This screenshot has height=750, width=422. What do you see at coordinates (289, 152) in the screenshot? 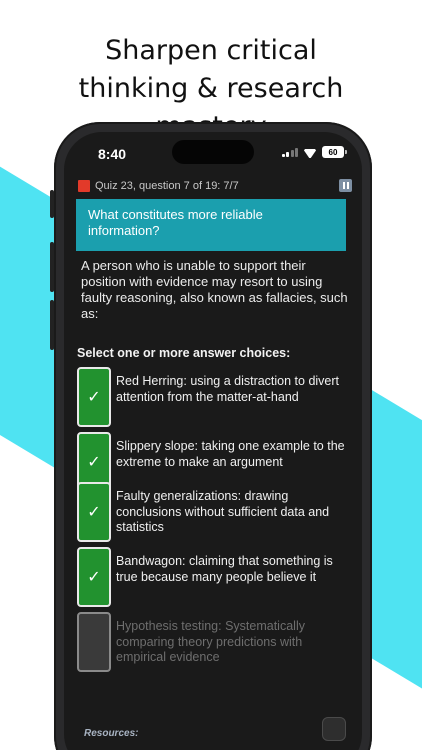
I see `cellular-signal-icon` at bounding box center [289, 152].